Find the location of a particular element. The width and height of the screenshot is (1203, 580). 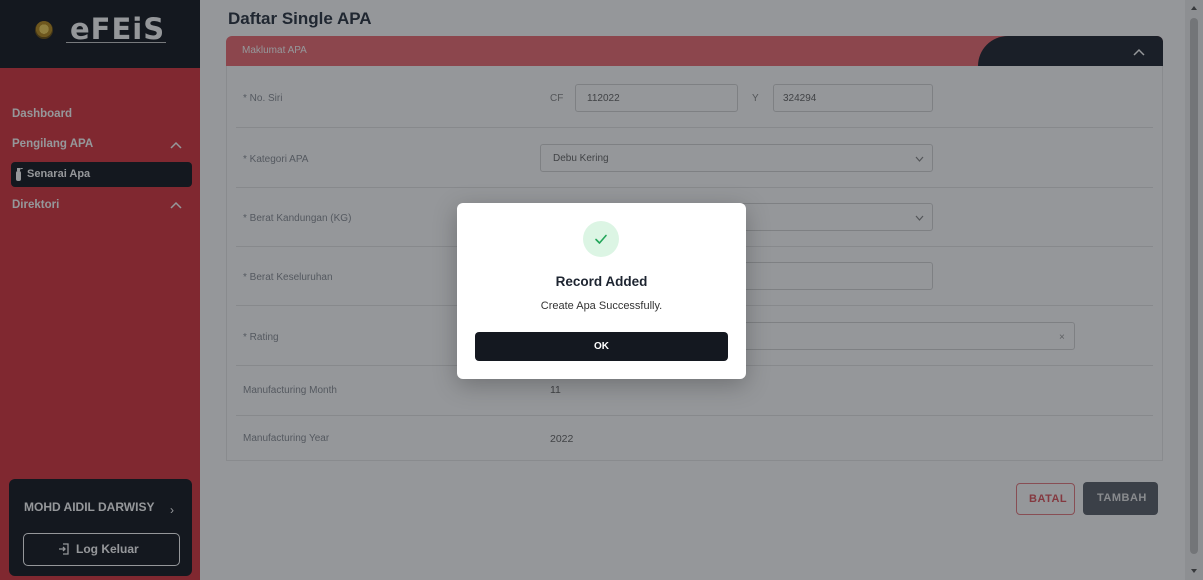

ok-button-label: OK is located at coordinates (601, 346).